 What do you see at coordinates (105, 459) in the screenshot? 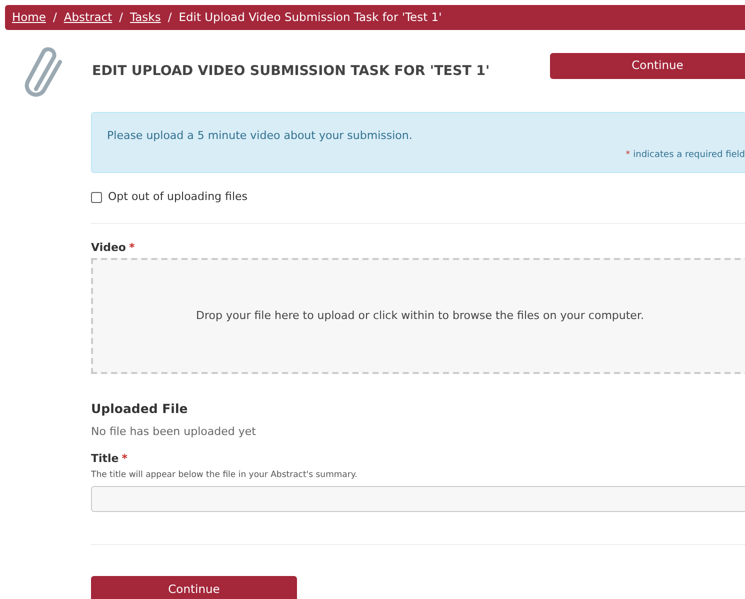
I see `title-label: Title` at bounding box center [105, 459].